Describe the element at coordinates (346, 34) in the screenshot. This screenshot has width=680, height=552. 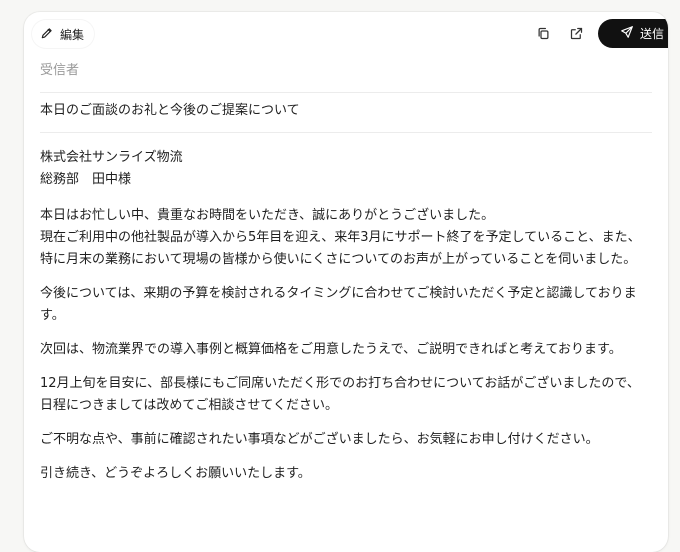
I see `compose-toolbar: 編集 送信` at that location.